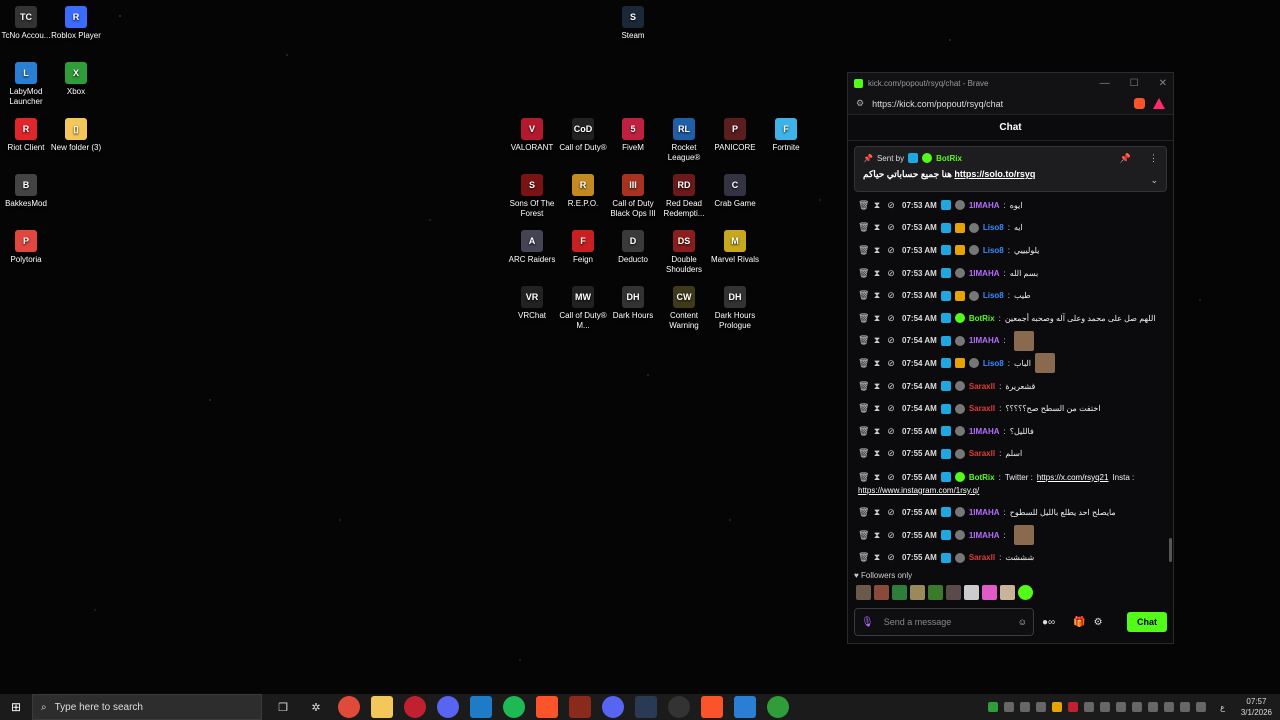  What do you see at coordinates (26, 247) in the screenshot?
I see `desktop-icon: P Polytoria` at bounding box center [26, 247].